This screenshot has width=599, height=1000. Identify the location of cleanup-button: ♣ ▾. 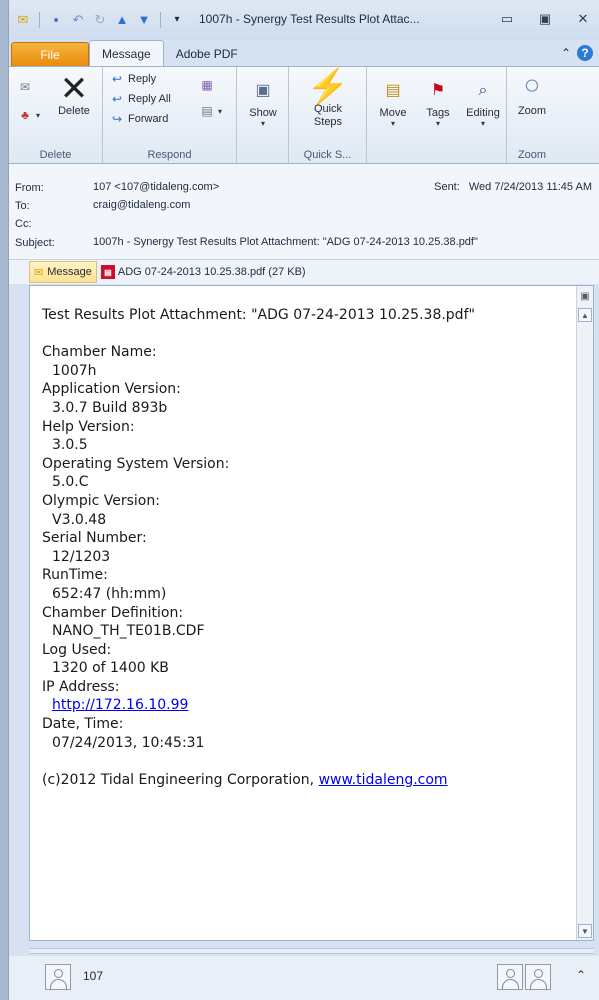
(28, 115).